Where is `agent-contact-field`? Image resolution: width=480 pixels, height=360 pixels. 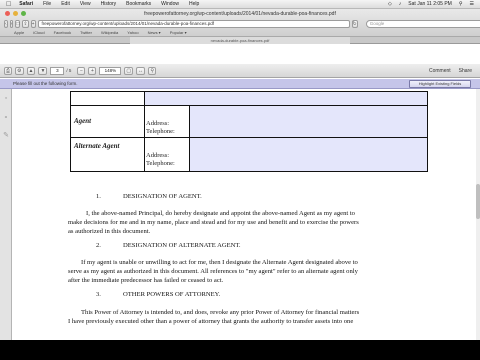
agent-contact-field is located at coordinates (308, 121).